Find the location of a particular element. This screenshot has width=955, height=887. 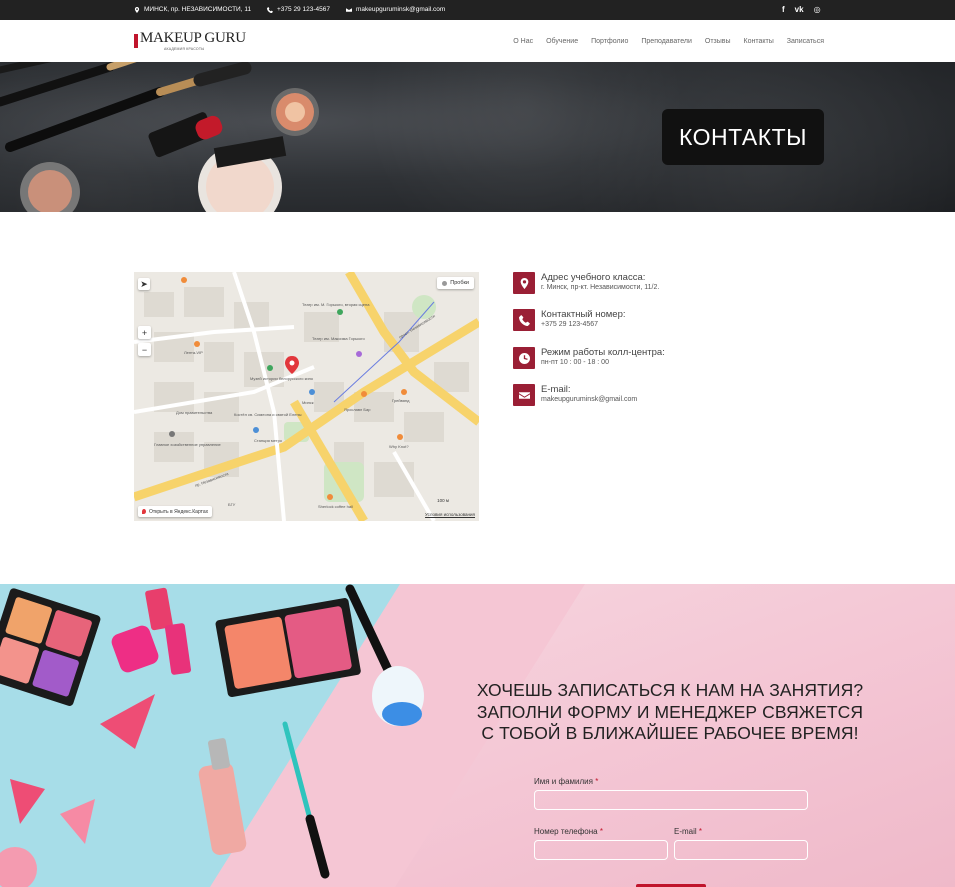

map-place-label: Главное хозяйственное управление is located at coordinates (187, 444).